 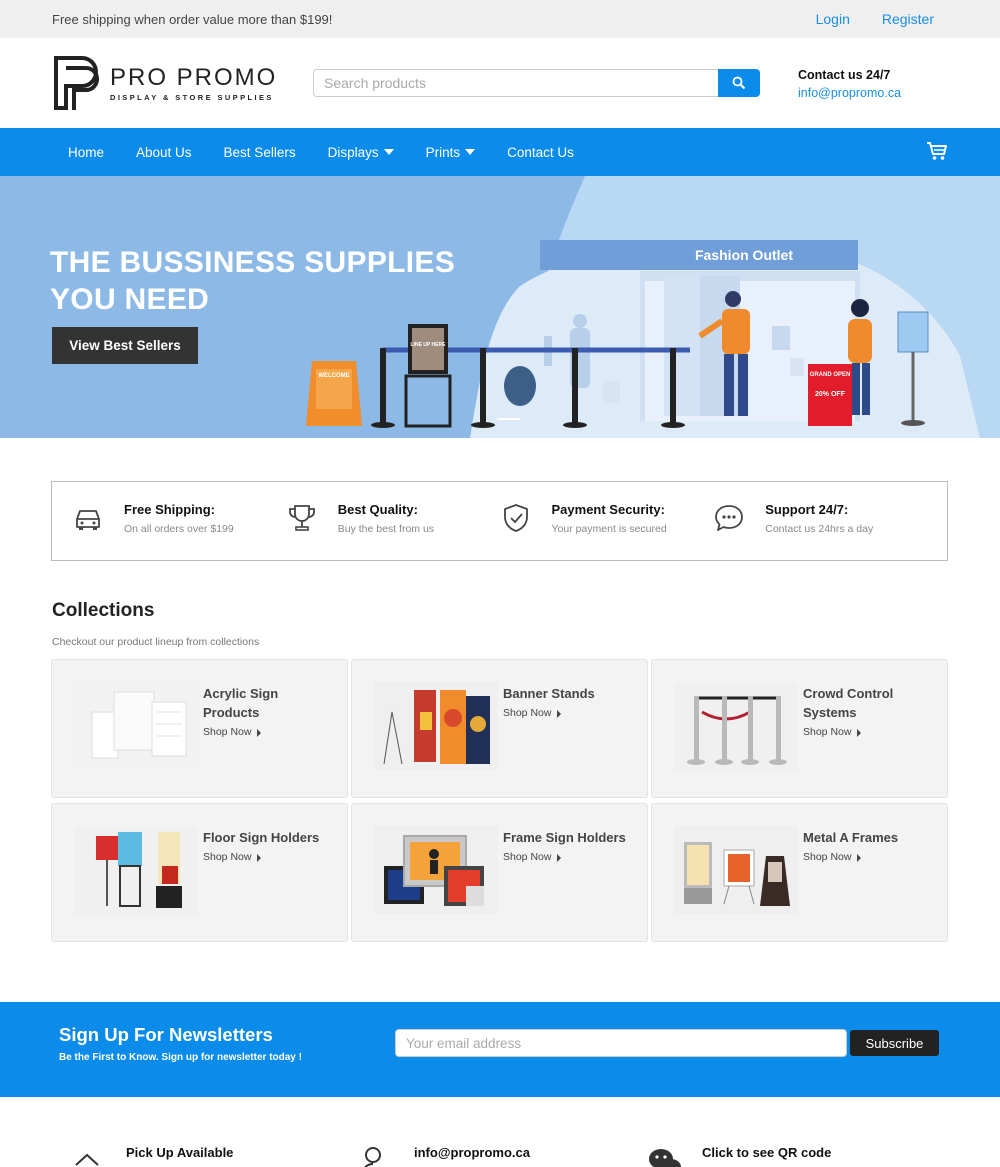 What do you see at coordinates (103, 610) in the screenshot?
I see `collections-title: Collections` at bounding box center [103, 610].